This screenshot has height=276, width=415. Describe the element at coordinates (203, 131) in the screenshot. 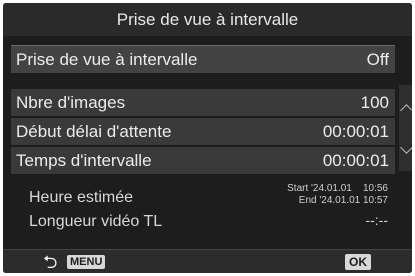

I see `start-delay-row: Début délai d'attente 00:00:01` at that location.